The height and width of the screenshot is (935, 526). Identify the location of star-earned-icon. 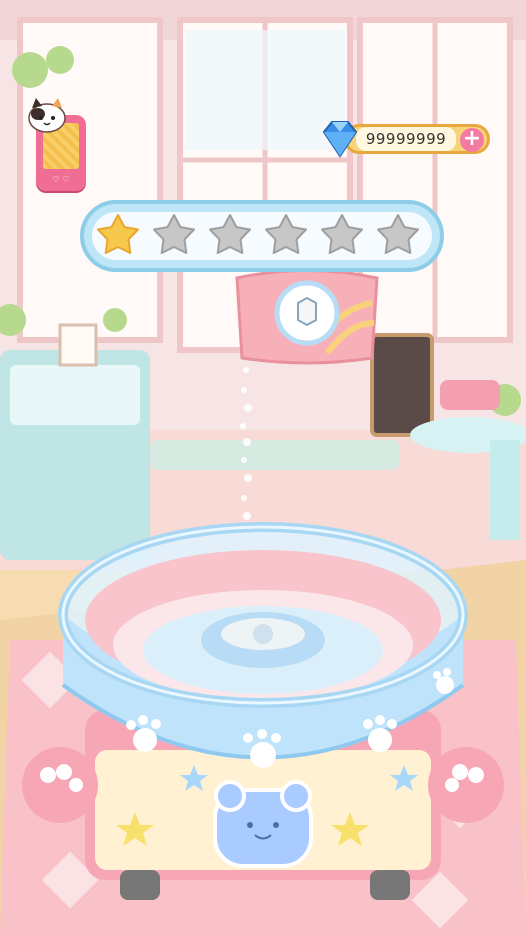
(118, 234).